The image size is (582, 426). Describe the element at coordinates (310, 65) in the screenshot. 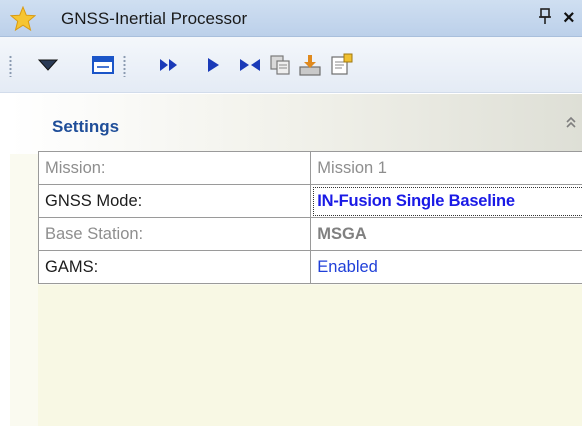

I see `export-icon` at that location.